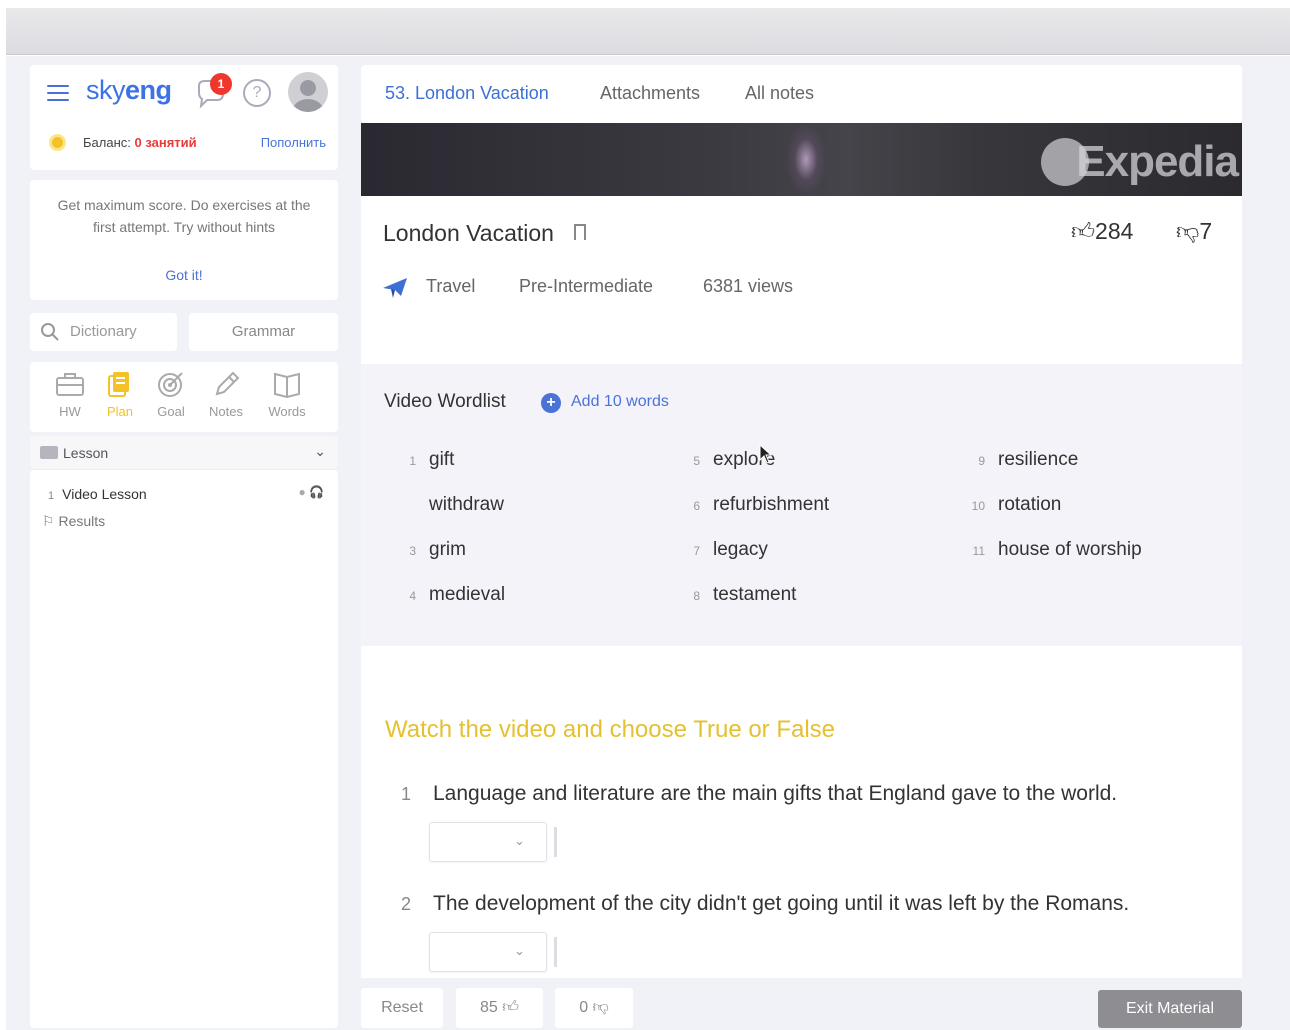 The width and height of the screenshot is (1290, 1030). I want to click on lesson-category: Travel, so click(451, 286).